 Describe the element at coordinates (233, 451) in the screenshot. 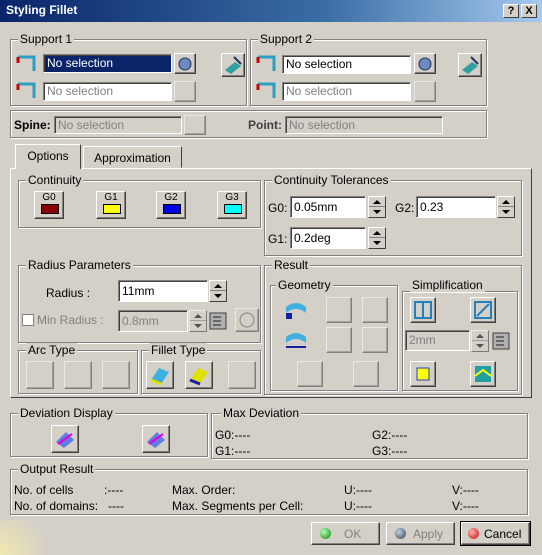

I see `max-dev-g1: G1:----` at that location.